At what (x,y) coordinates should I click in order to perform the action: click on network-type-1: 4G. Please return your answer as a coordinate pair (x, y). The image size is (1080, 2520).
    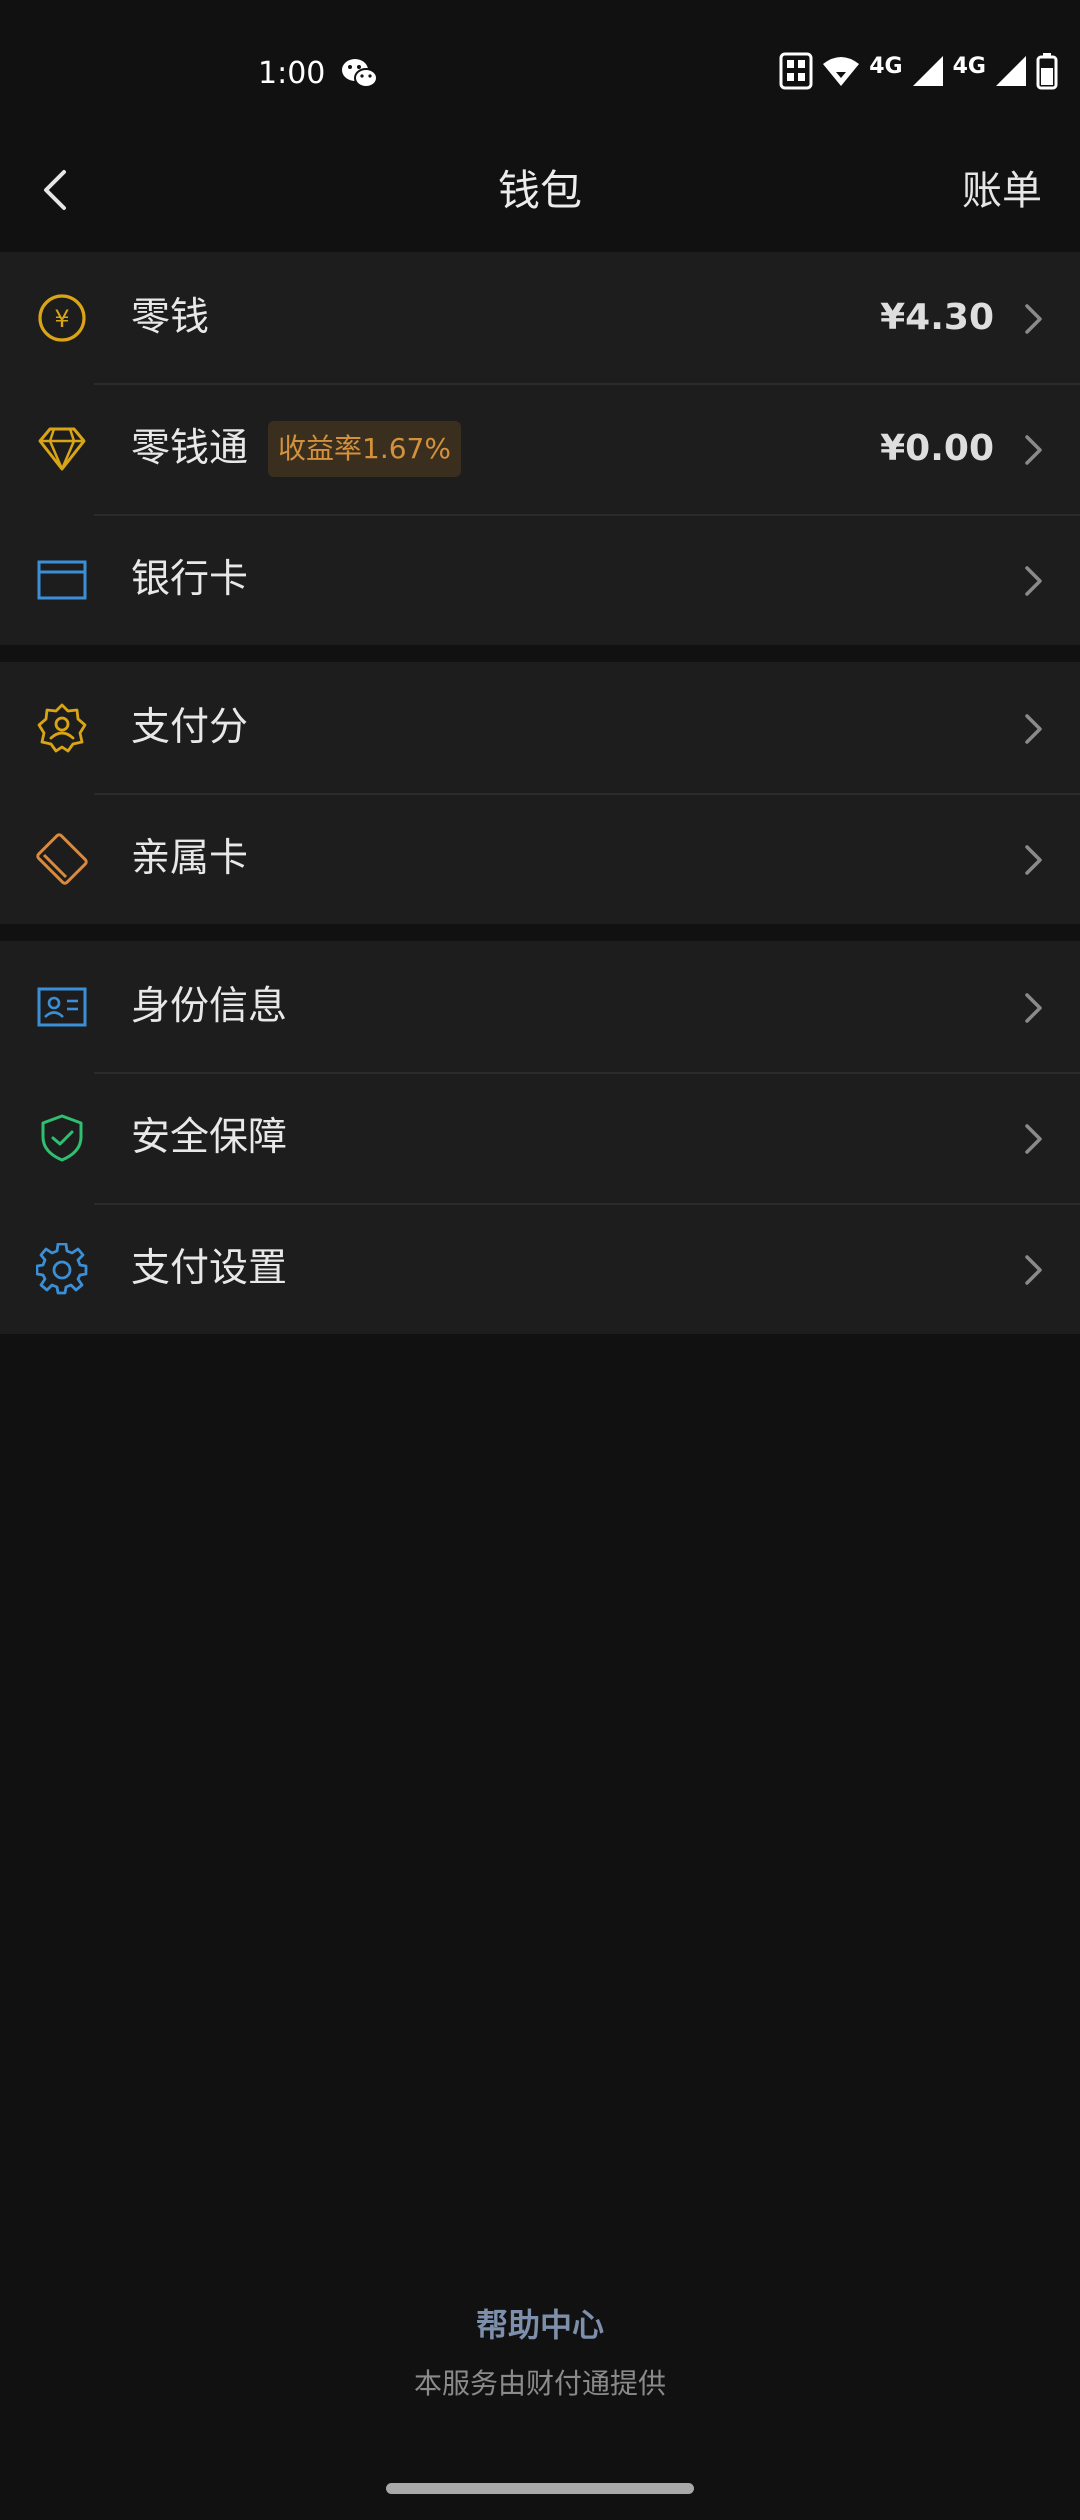
    Looking at the image, I should click on (886, 66).